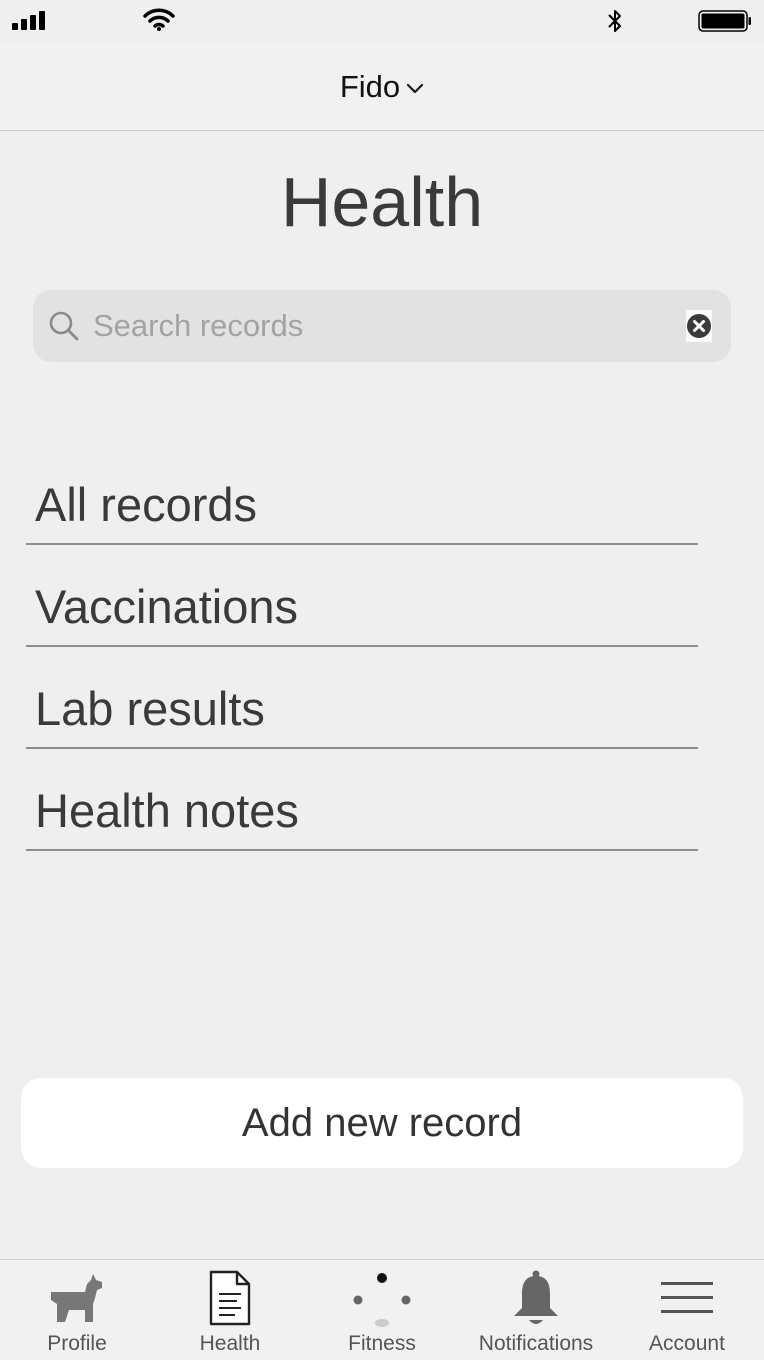 The height and width of the screenshot is (1360, 764). Describe the element at coordinates (230, 1343) in the screenshot. I see `tab-label: Health` at that location.